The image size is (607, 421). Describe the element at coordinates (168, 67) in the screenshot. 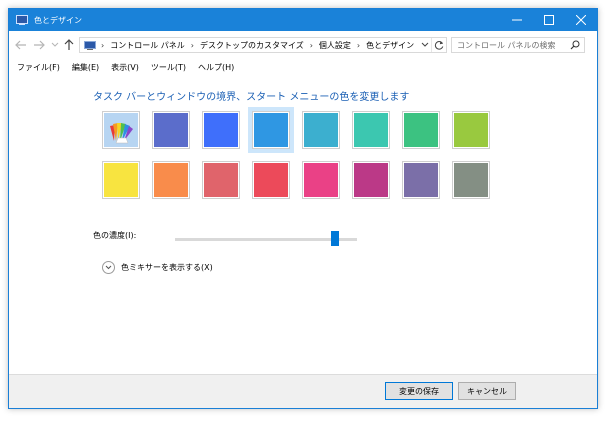

I see `menu-tools: ツール(T)` at that location.